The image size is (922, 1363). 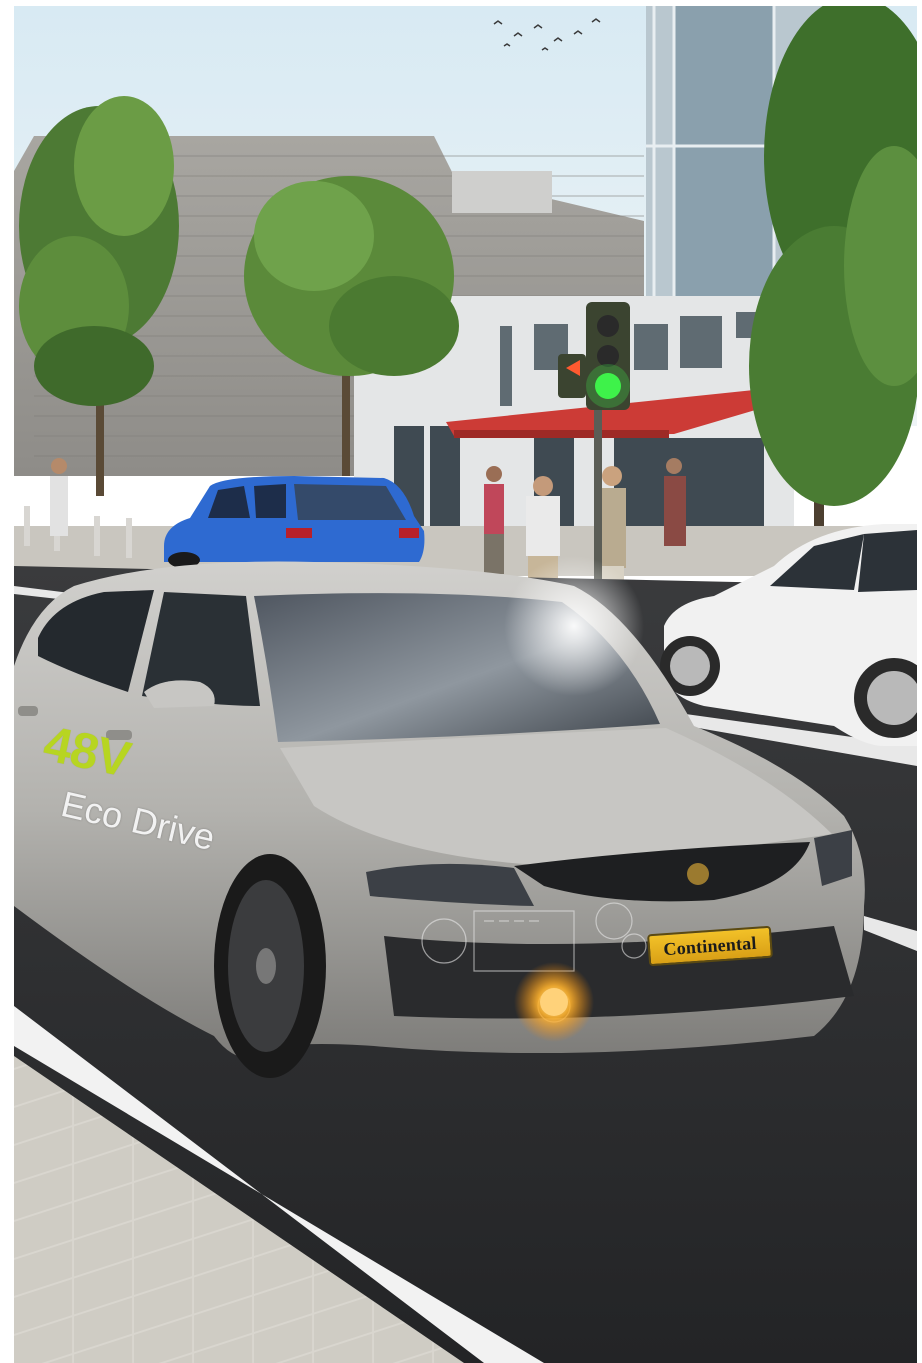 I want to click on tree-right, so click(x=833, y=276).